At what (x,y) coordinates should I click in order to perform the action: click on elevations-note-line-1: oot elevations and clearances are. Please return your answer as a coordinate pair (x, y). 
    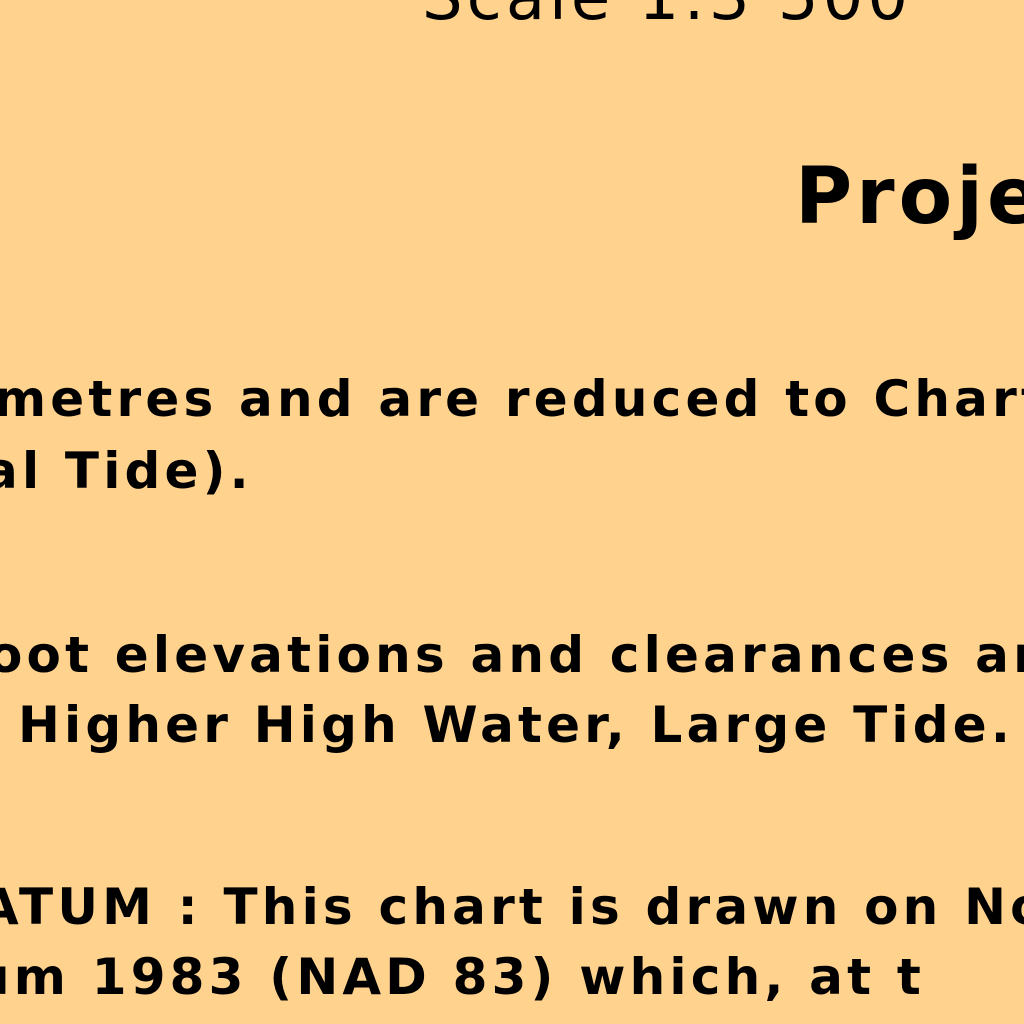
    Looking at the image, I should click on (512, 655).